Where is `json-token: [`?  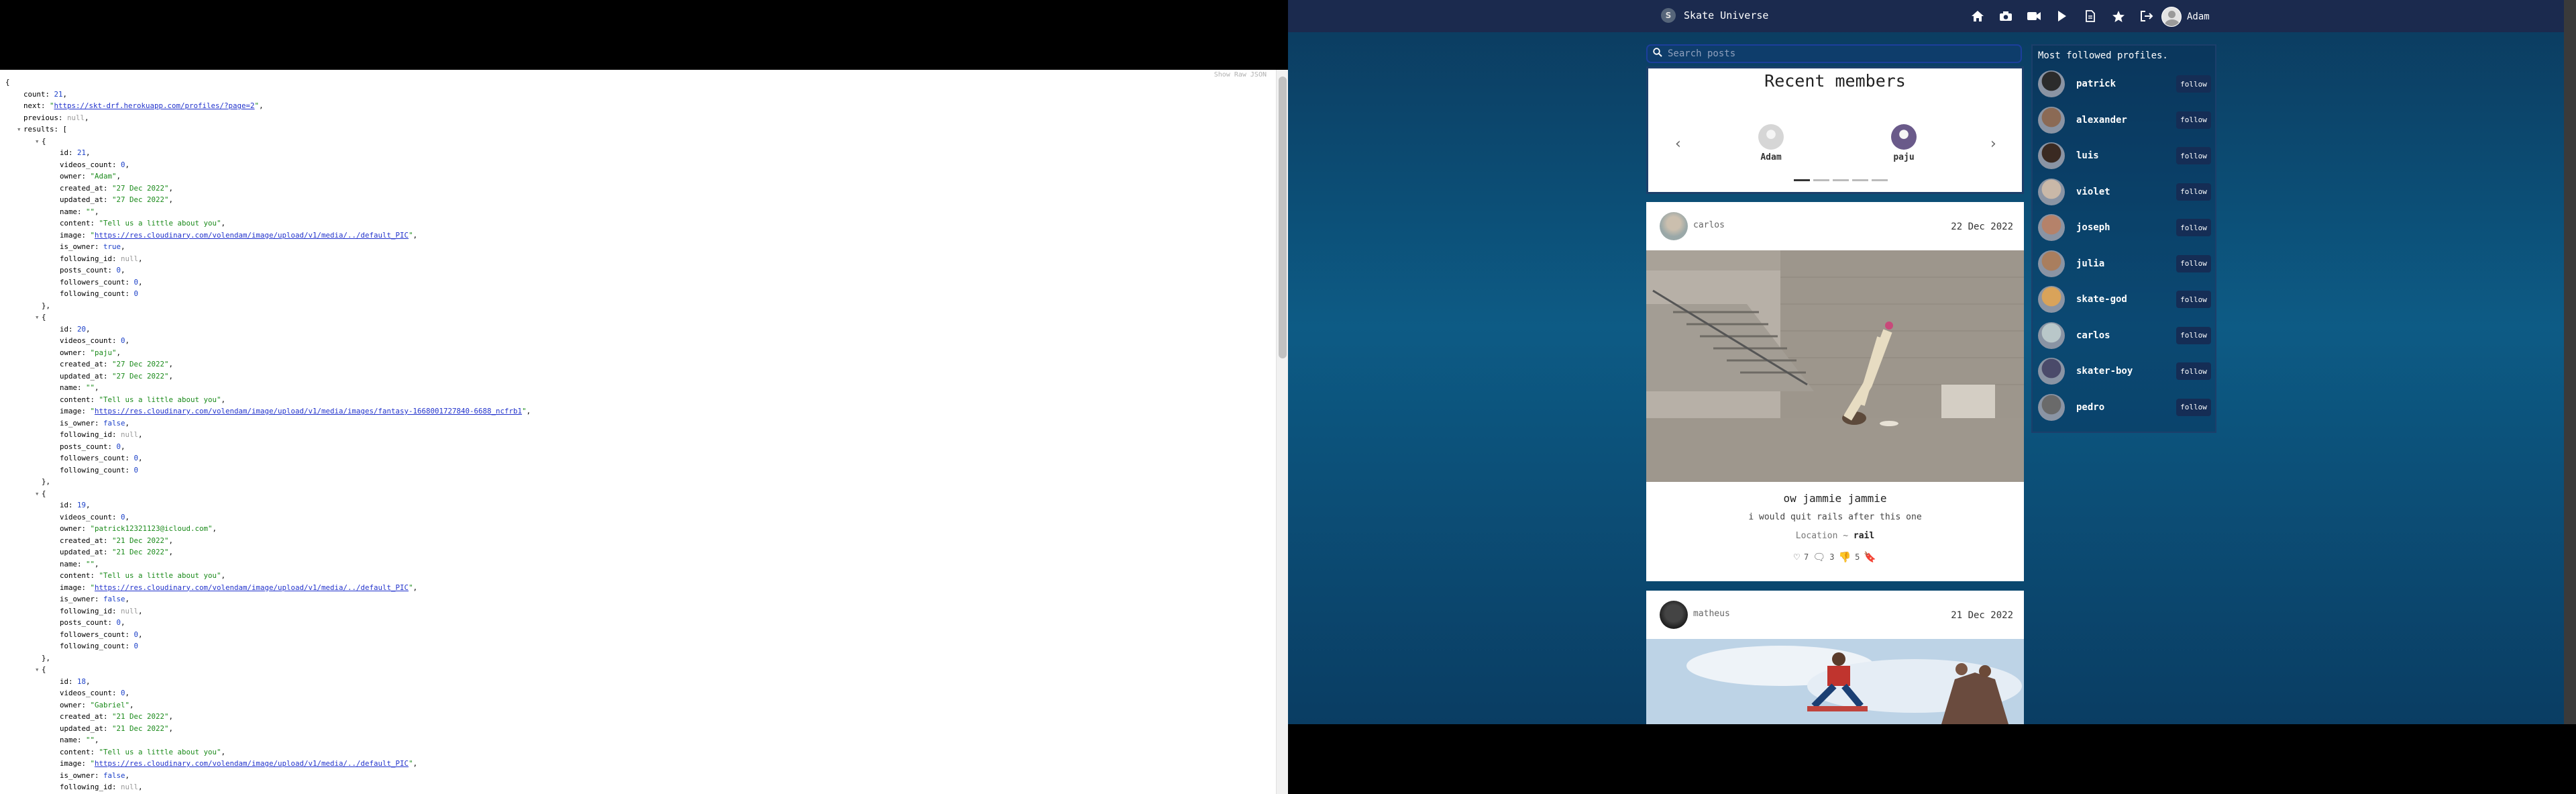
json-token: [ is located at coordinates (65, 129).